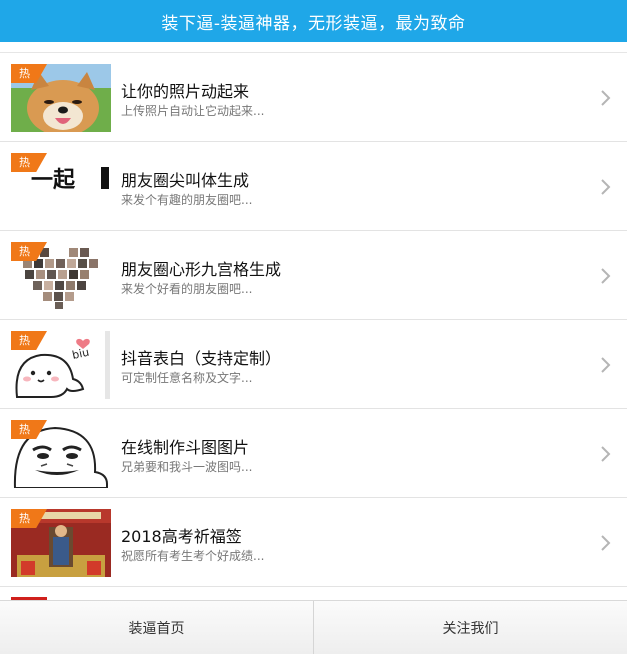  I want to click on item-title: 2018高考祈福签, so click(181, 536).